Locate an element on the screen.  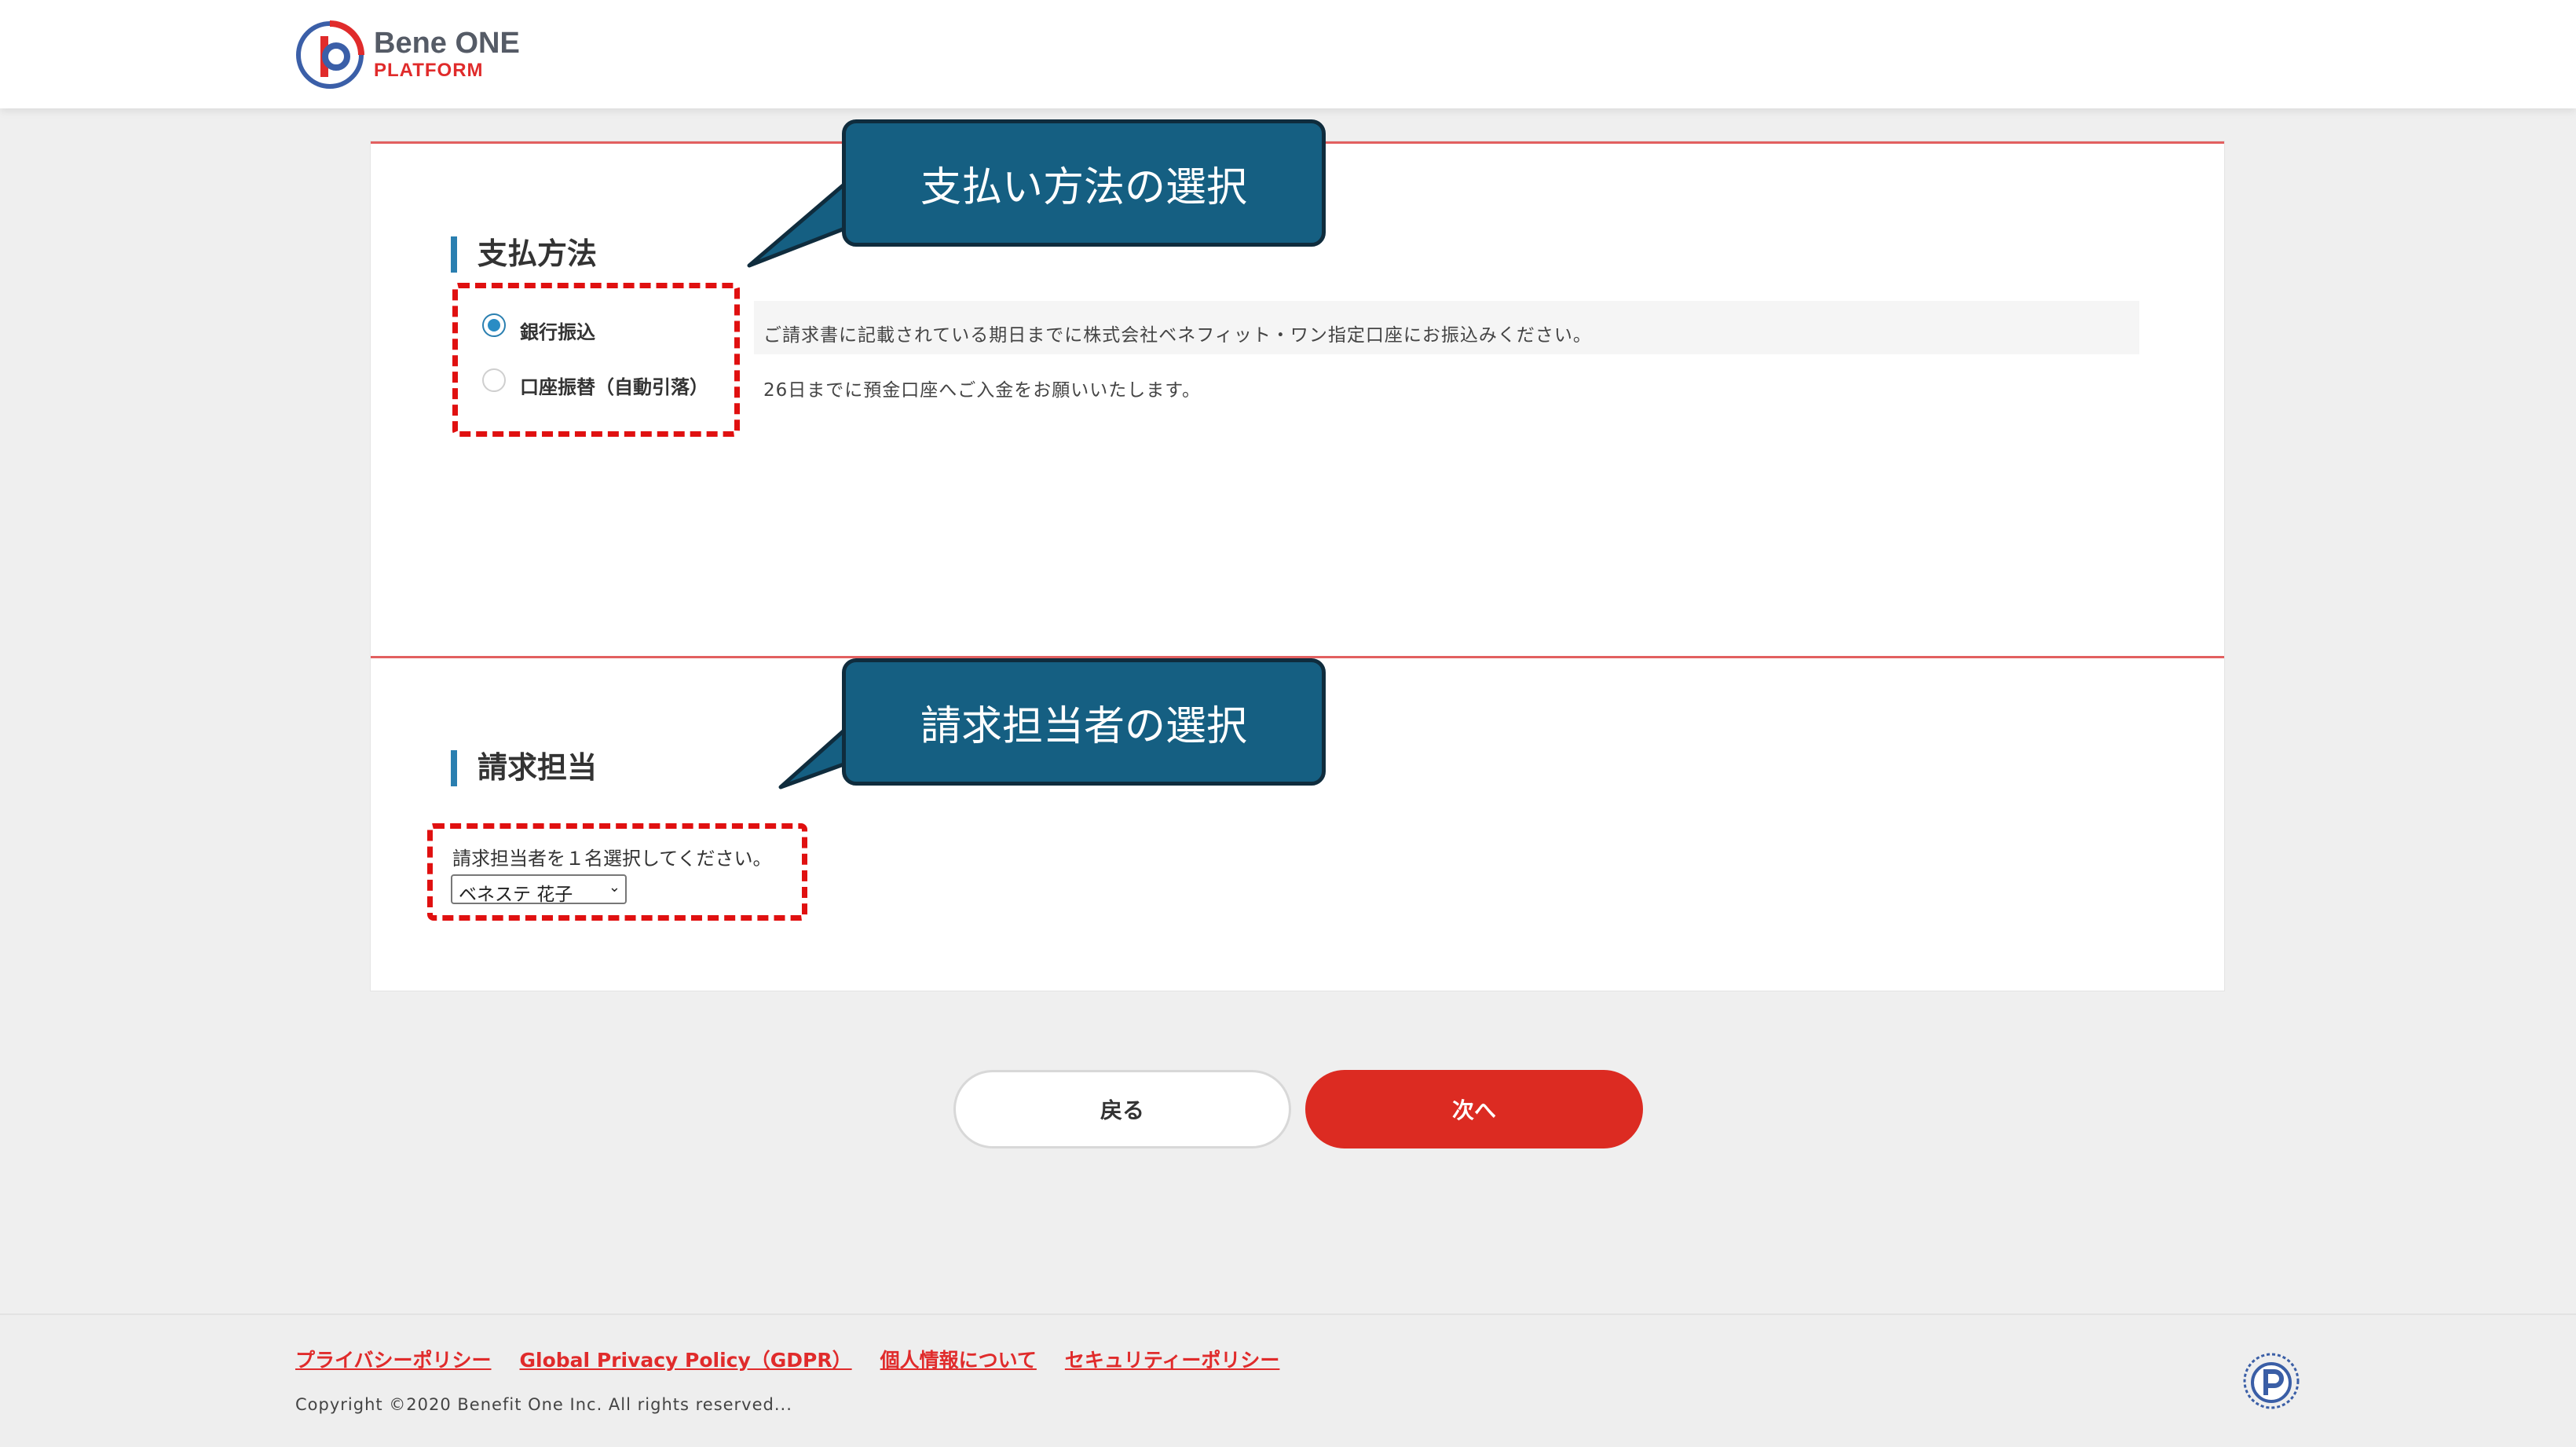
privacy-mark-icon is located at coordinates (2272, 1381).